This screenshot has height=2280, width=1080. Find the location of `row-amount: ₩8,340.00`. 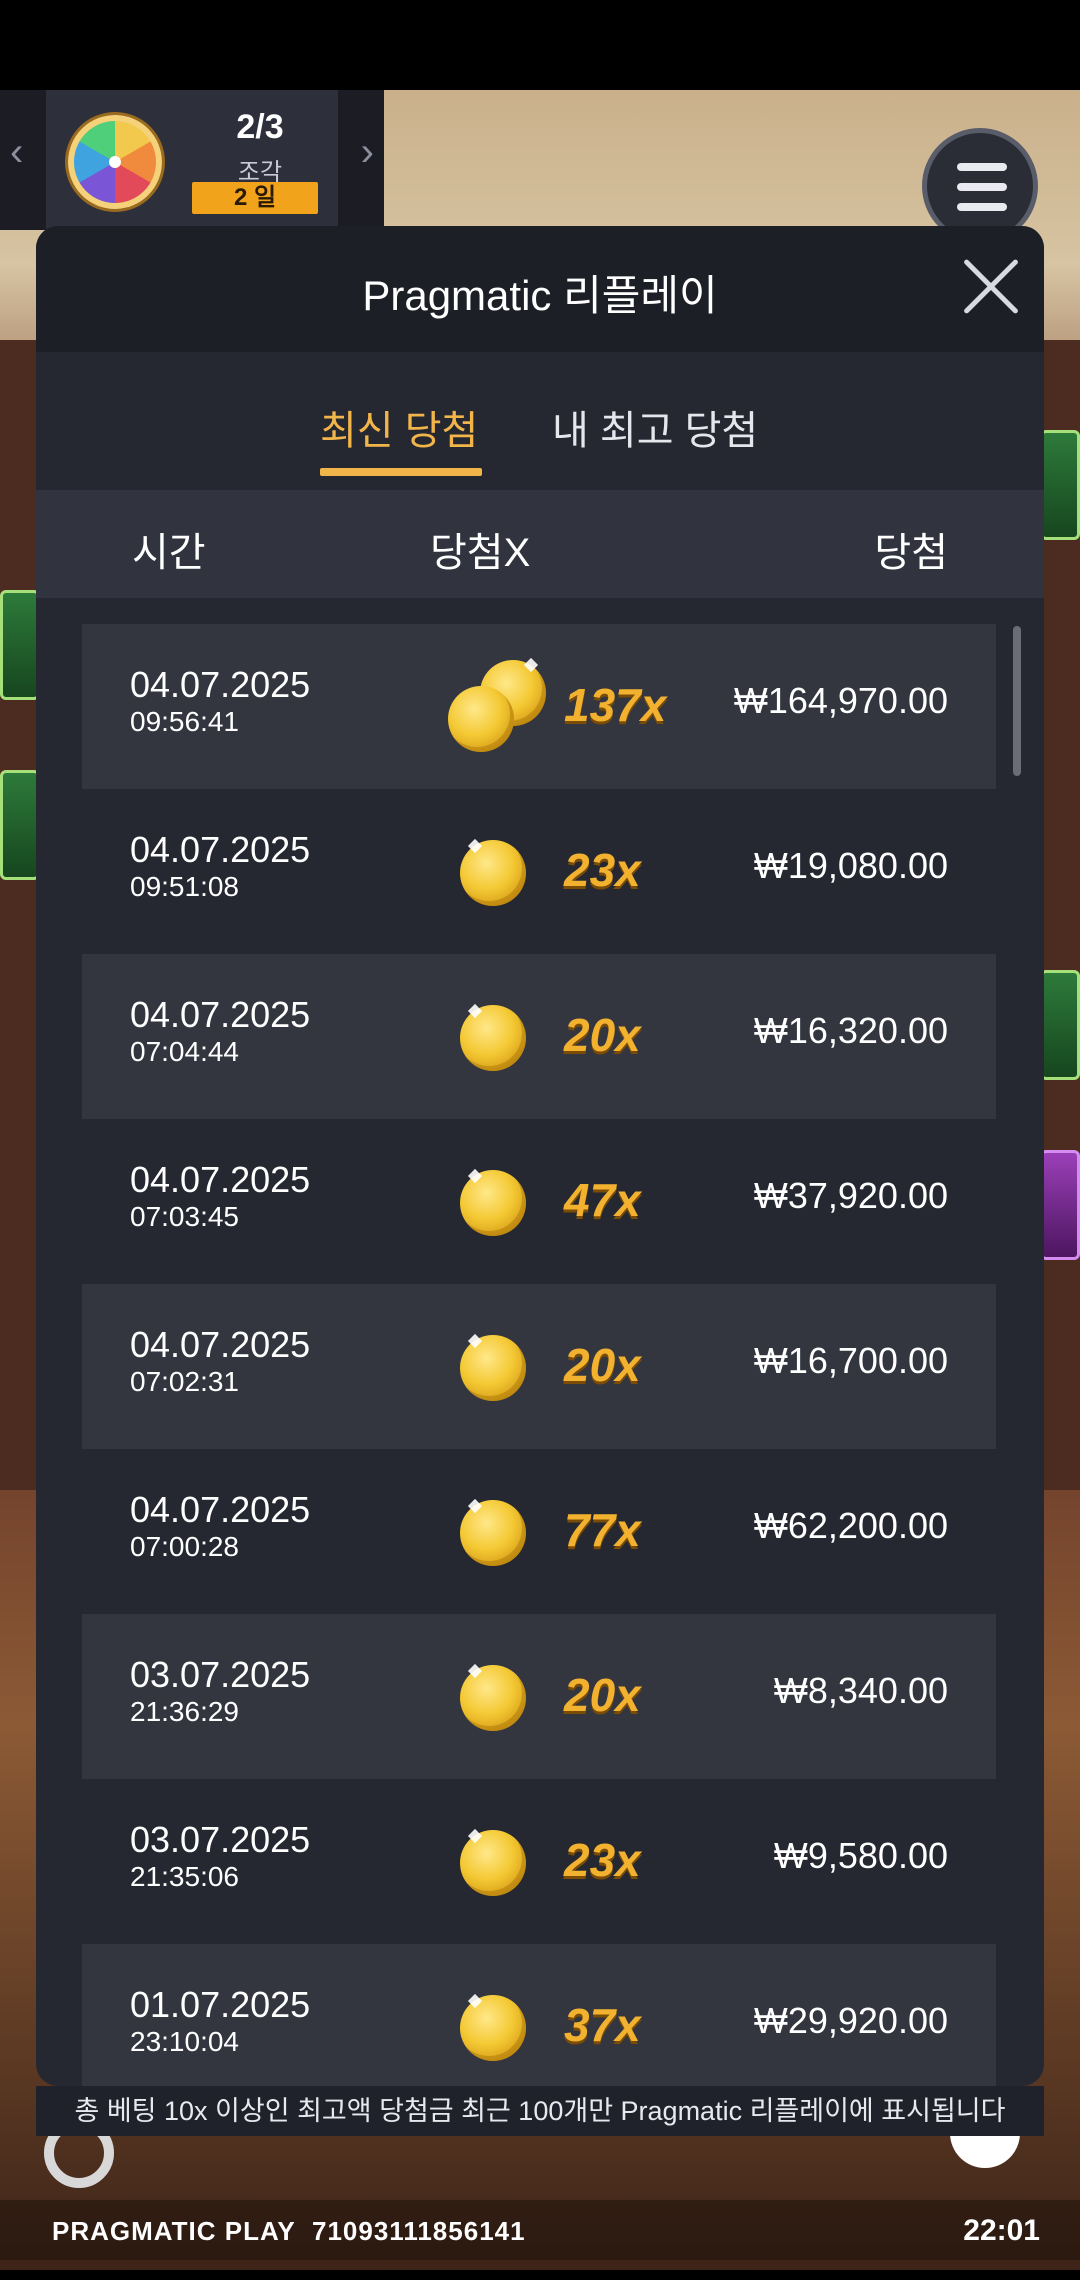

row-amount: ₩8,340.00 is located at coordinates (860, 1690).